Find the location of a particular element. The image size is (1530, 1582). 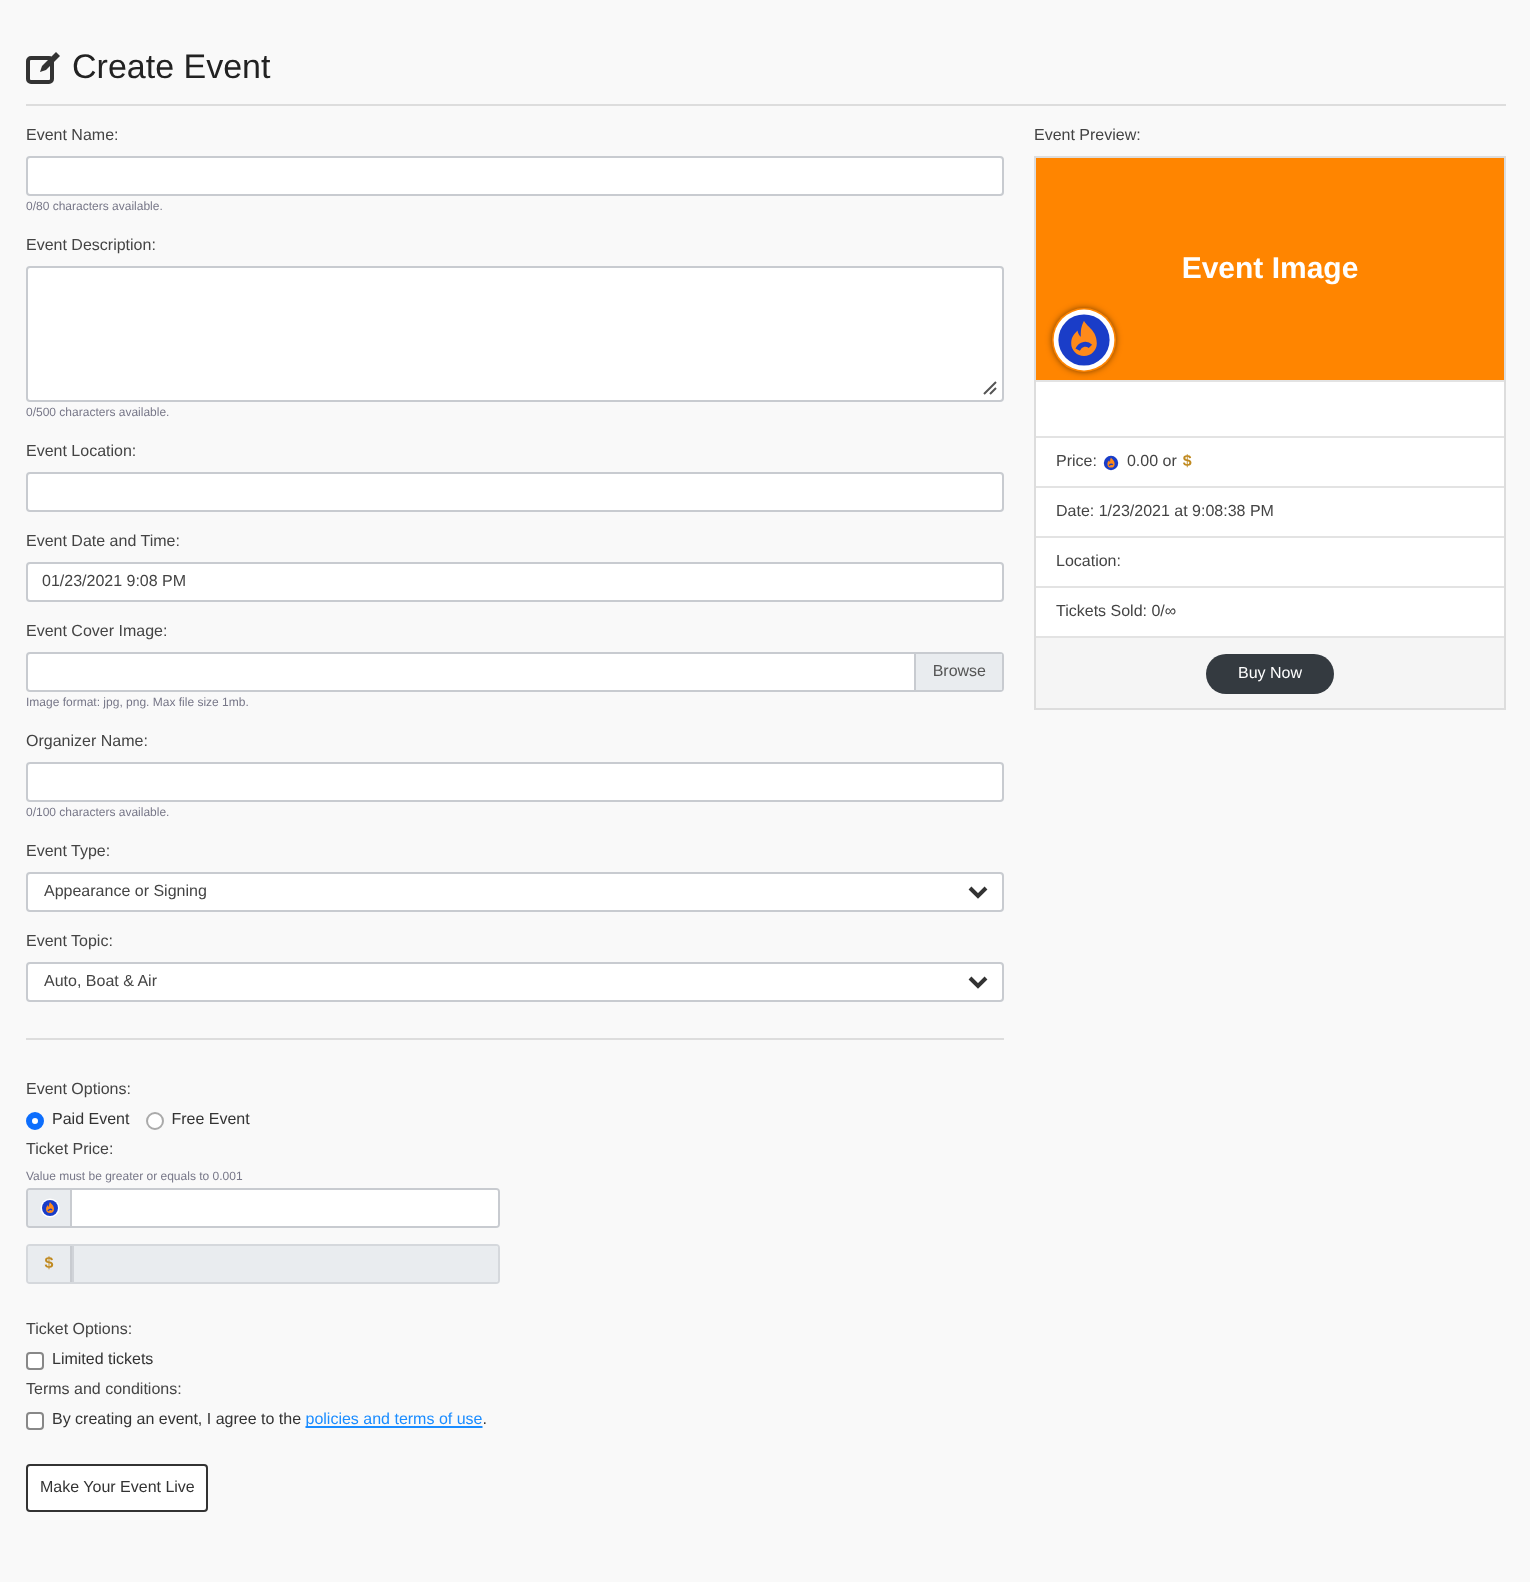

select-field: Appearance or Signing is located at coordinates (515, 892).